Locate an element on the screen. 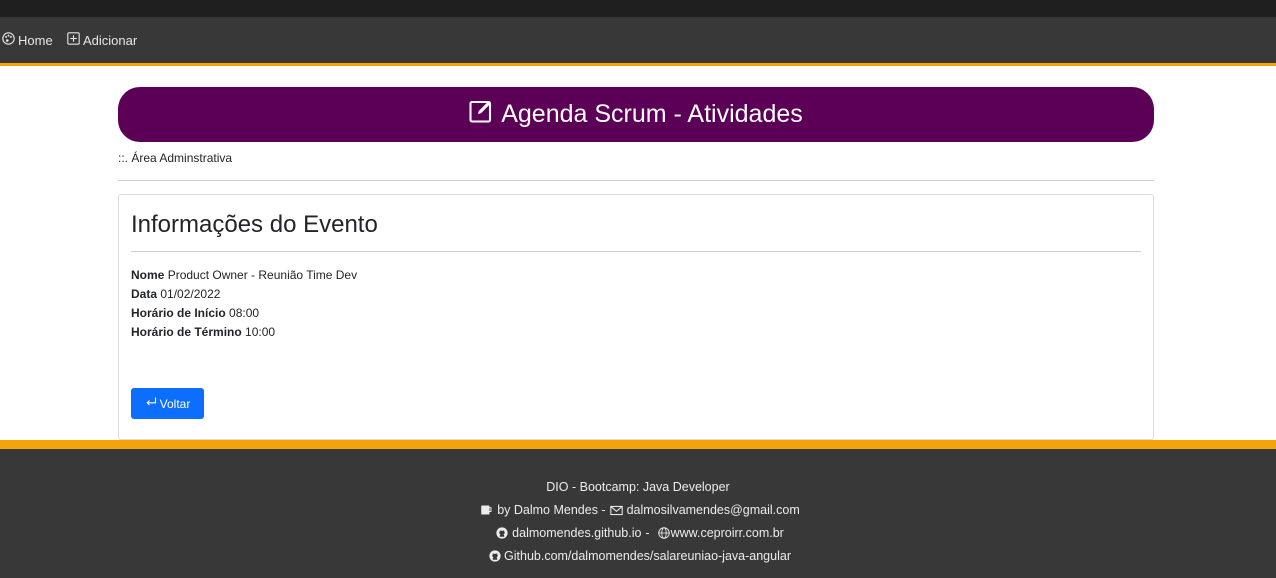 Image resolution: width=1276 pixels, height=578 pixels. return-arrow-icon is located at coordinates (152, 403).